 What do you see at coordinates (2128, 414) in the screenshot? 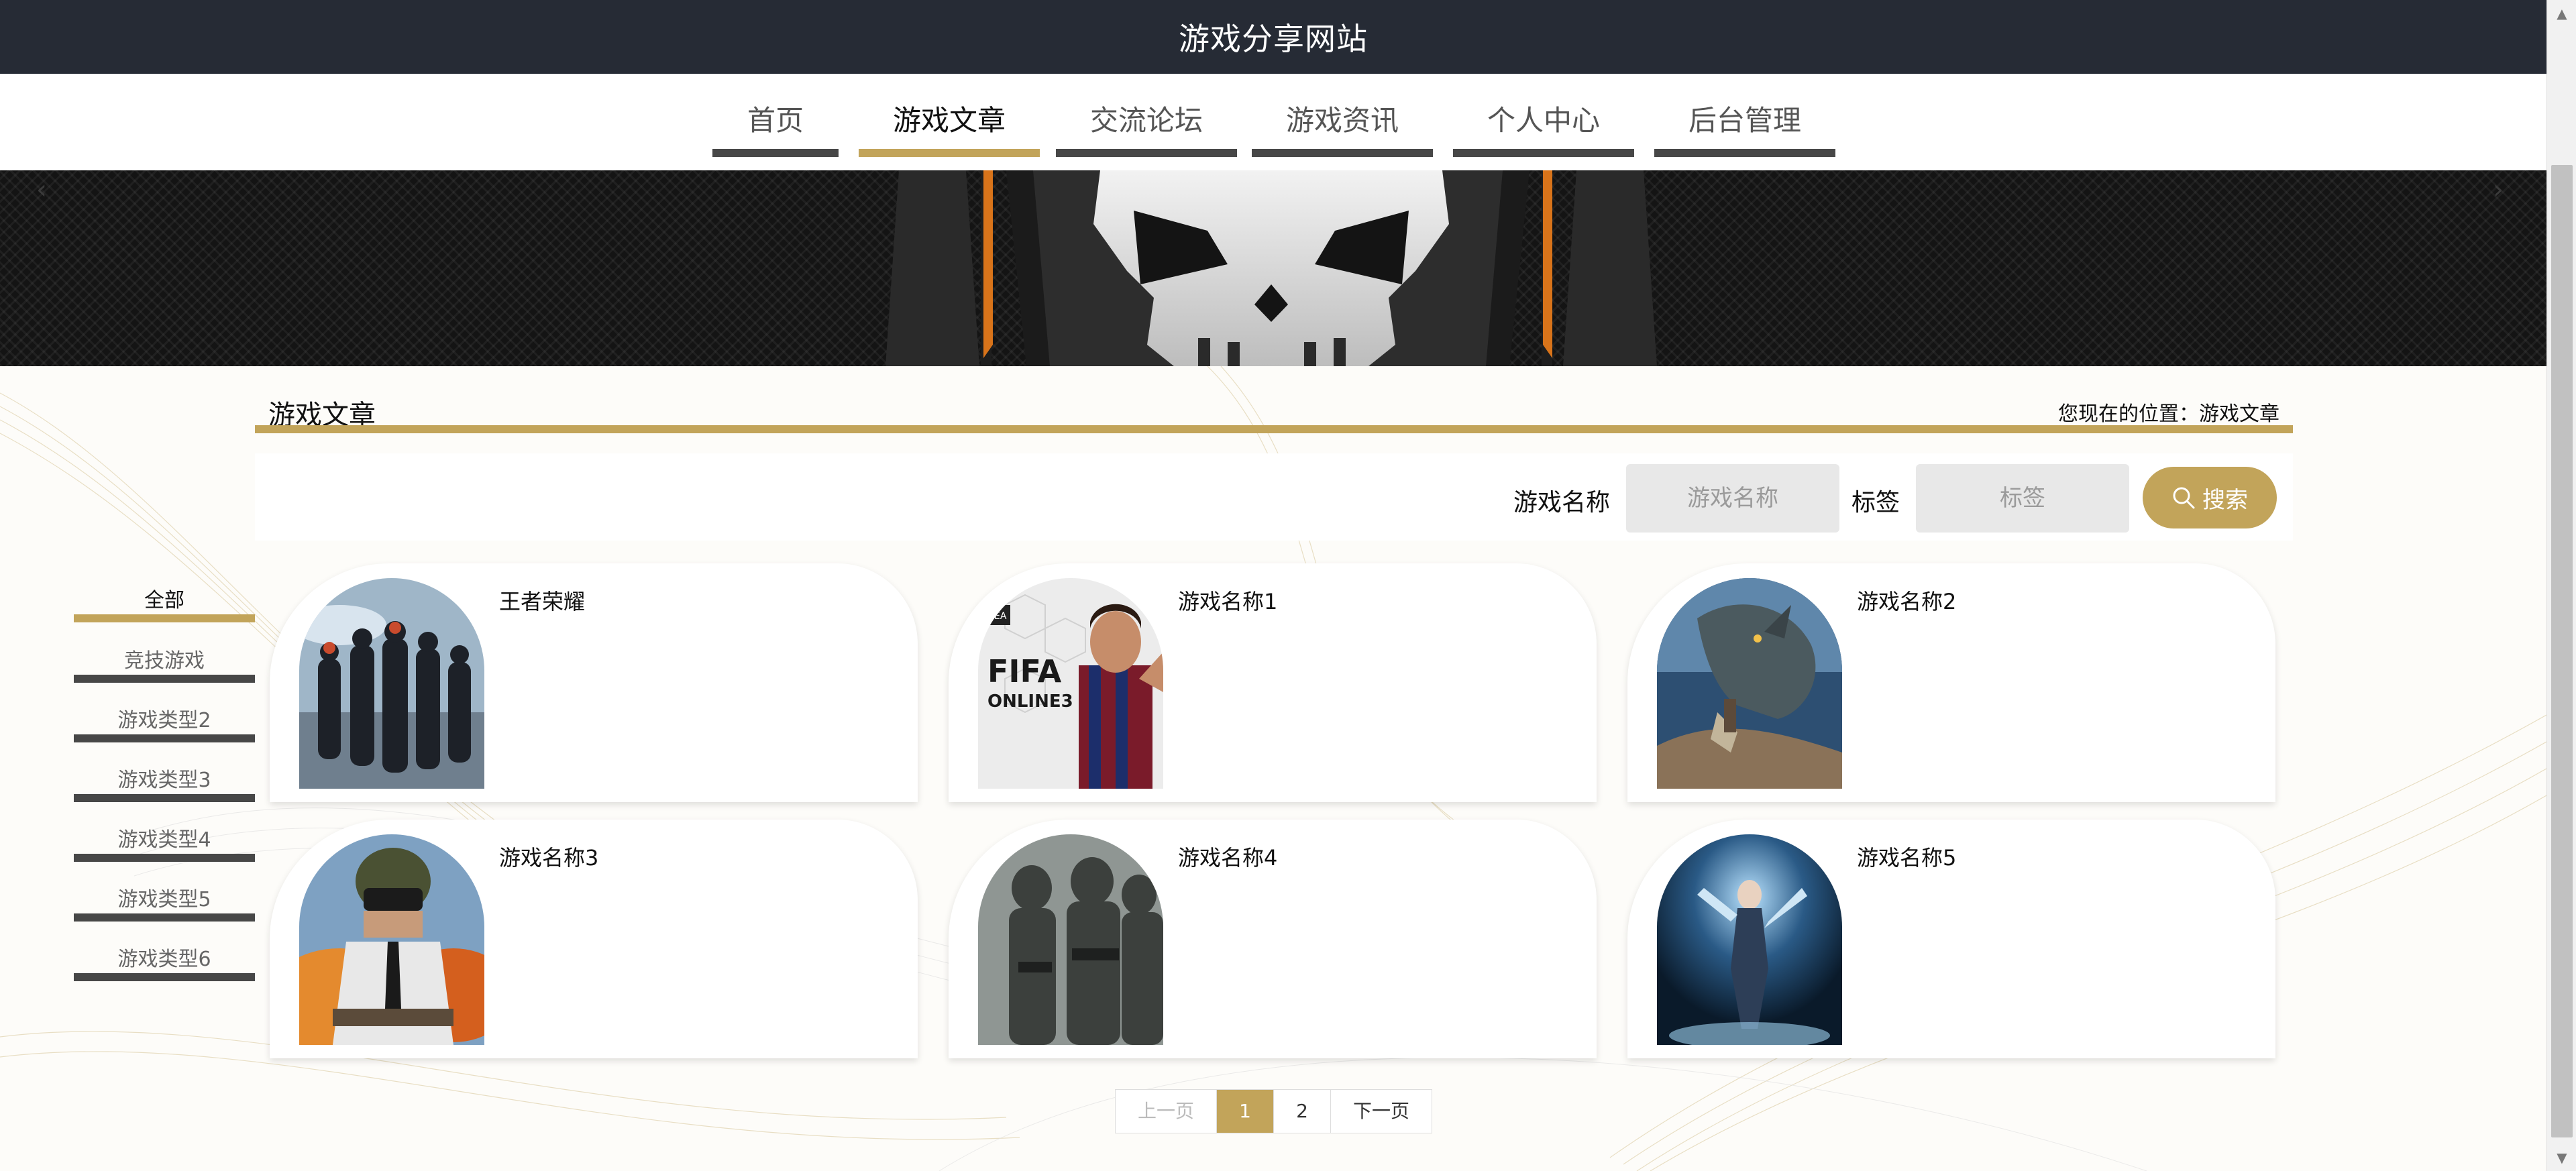
I see `breadcrumb-prefix: 您现在的位置：` at bounding box center [2128, 414].